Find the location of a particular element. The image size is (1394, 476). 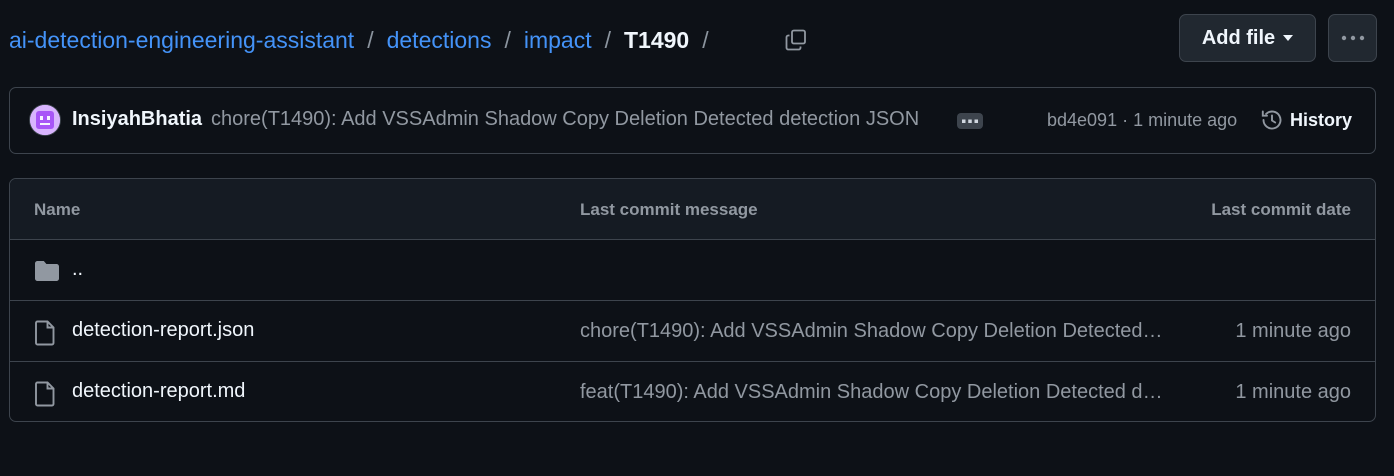

file-name-link: detection-report.md is located at coordinates (158, 391).